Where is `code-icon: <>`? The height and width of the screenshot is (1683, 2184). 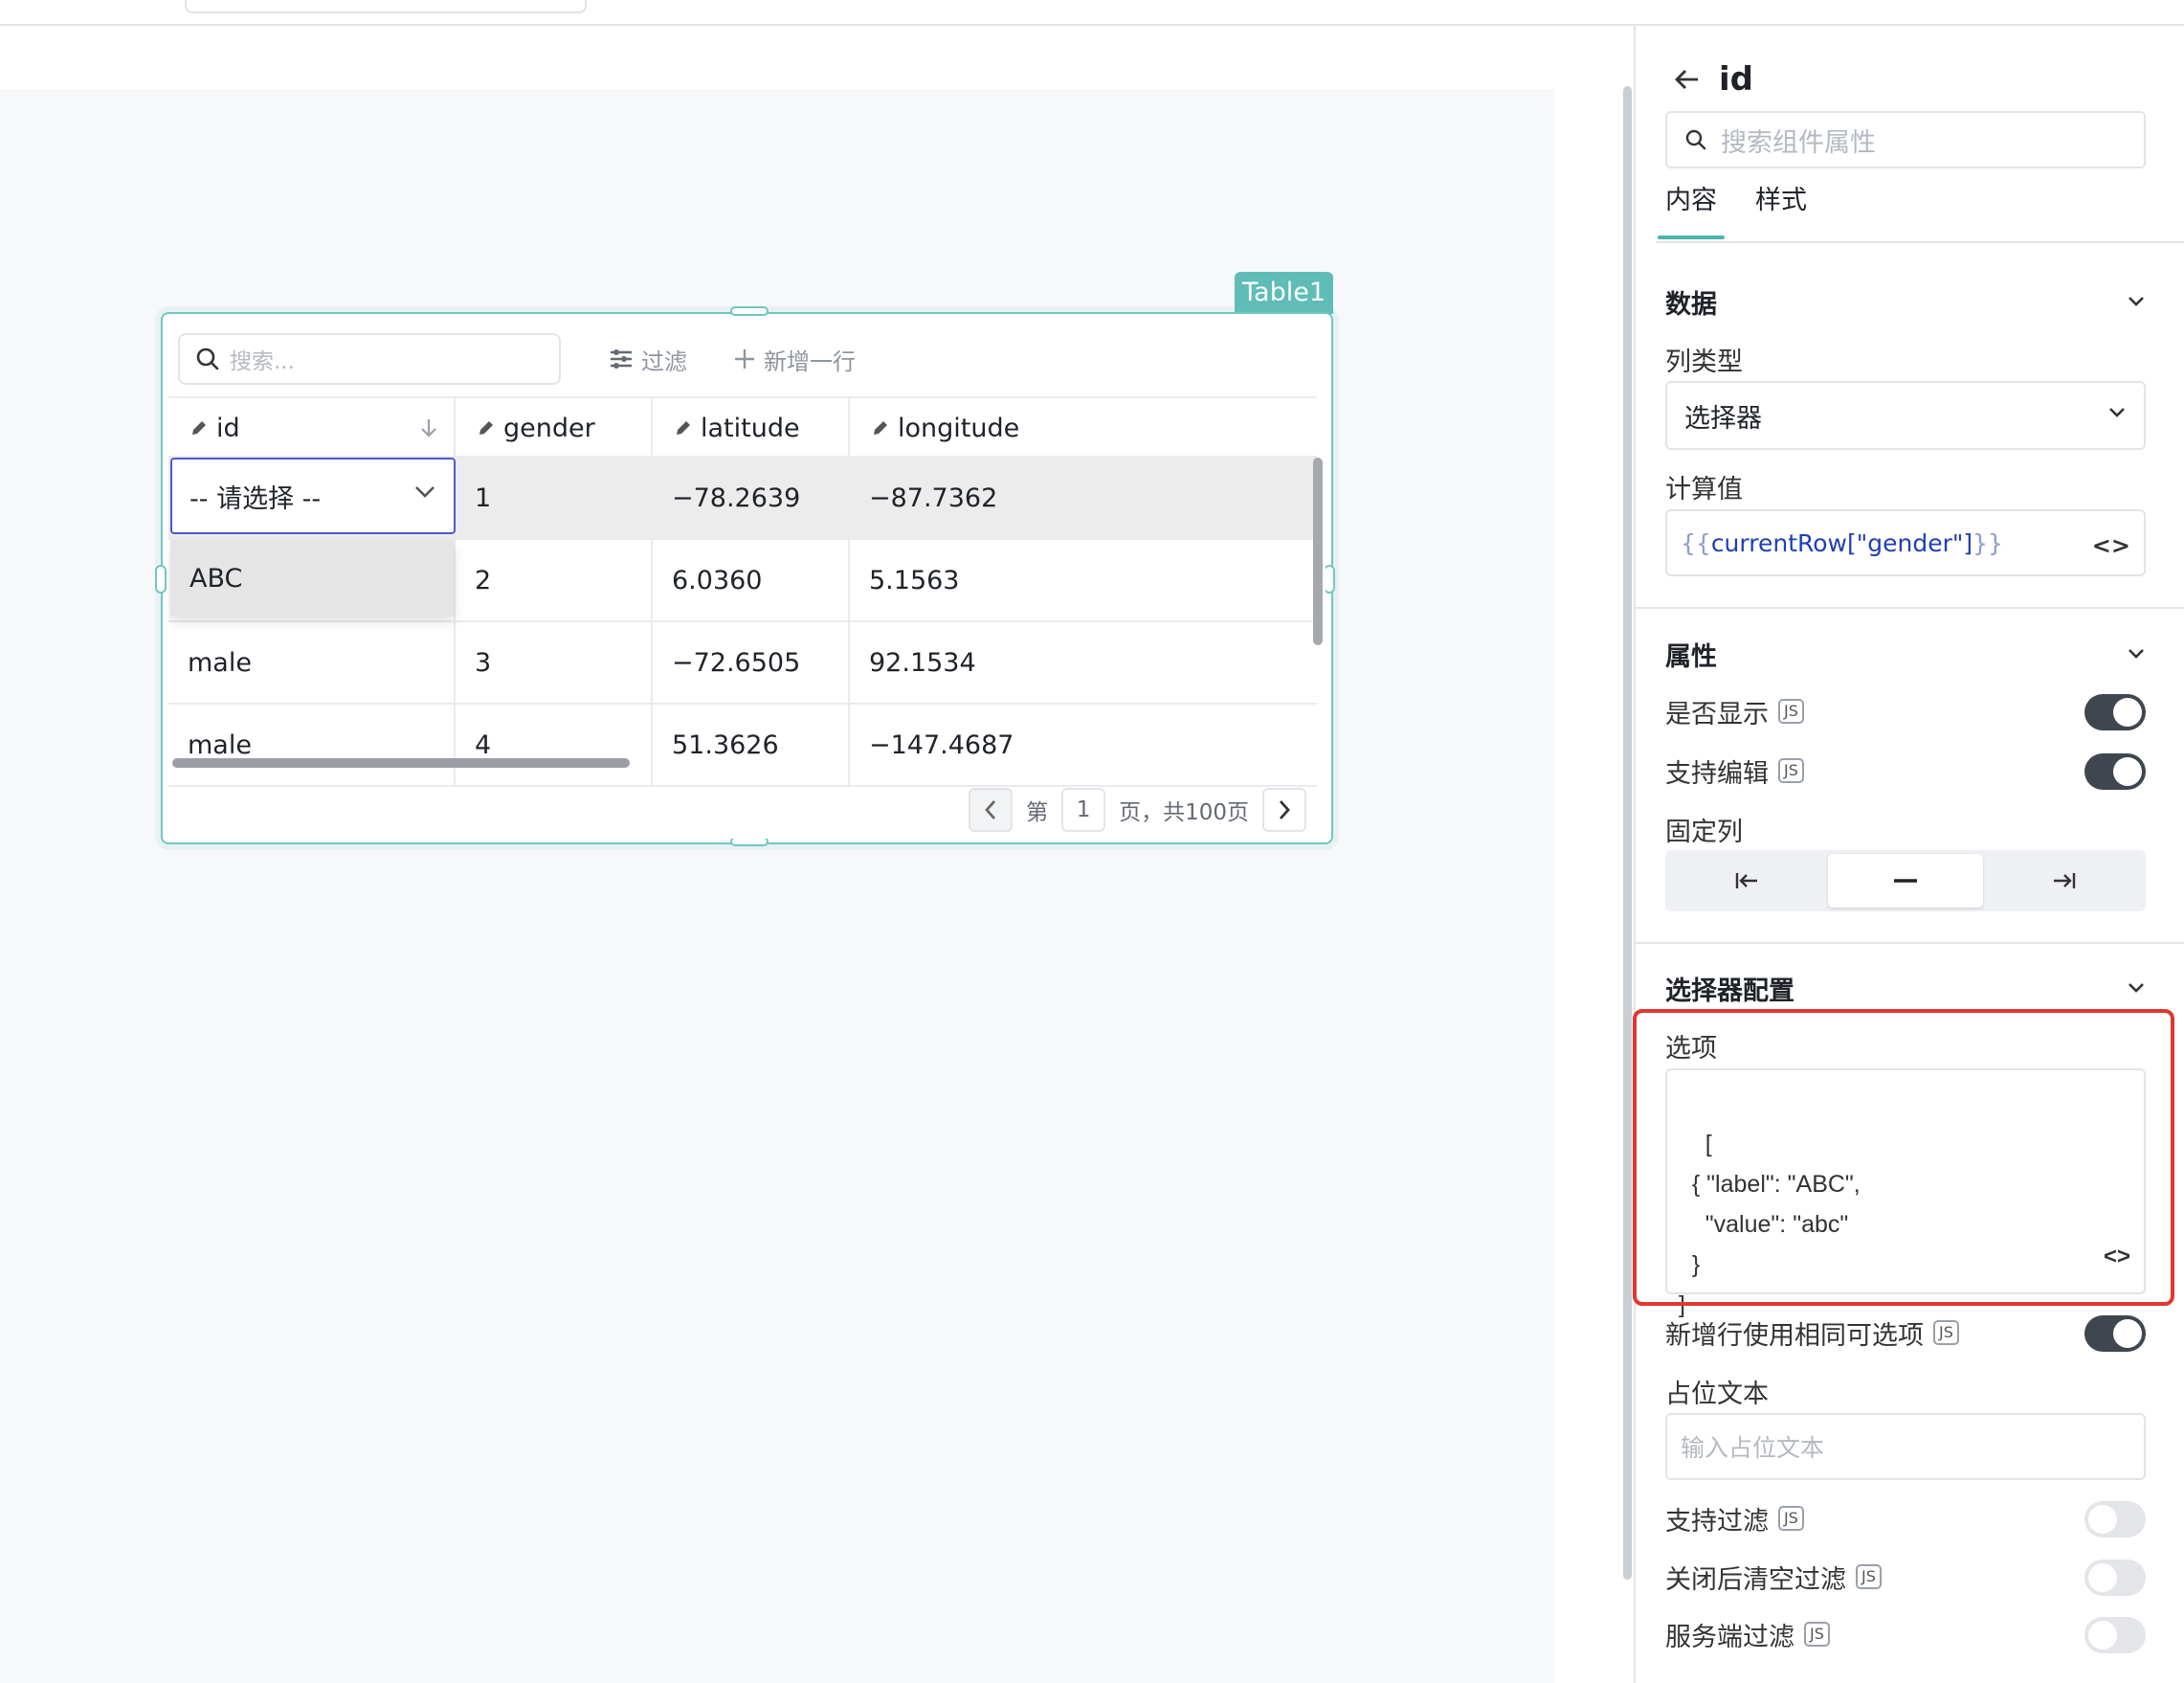 code-icon: <> is located at coordinates (2111, 546).